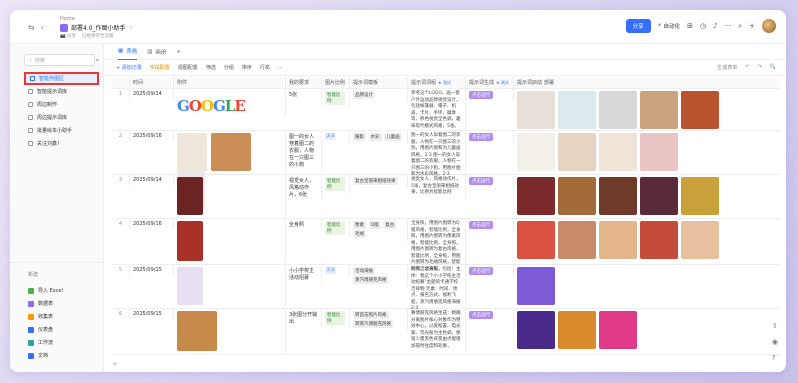  What do you see at coordinates (230, 83) in the screenshot?
I see `header-attachment: 附件` at bounding box center [230, 83].